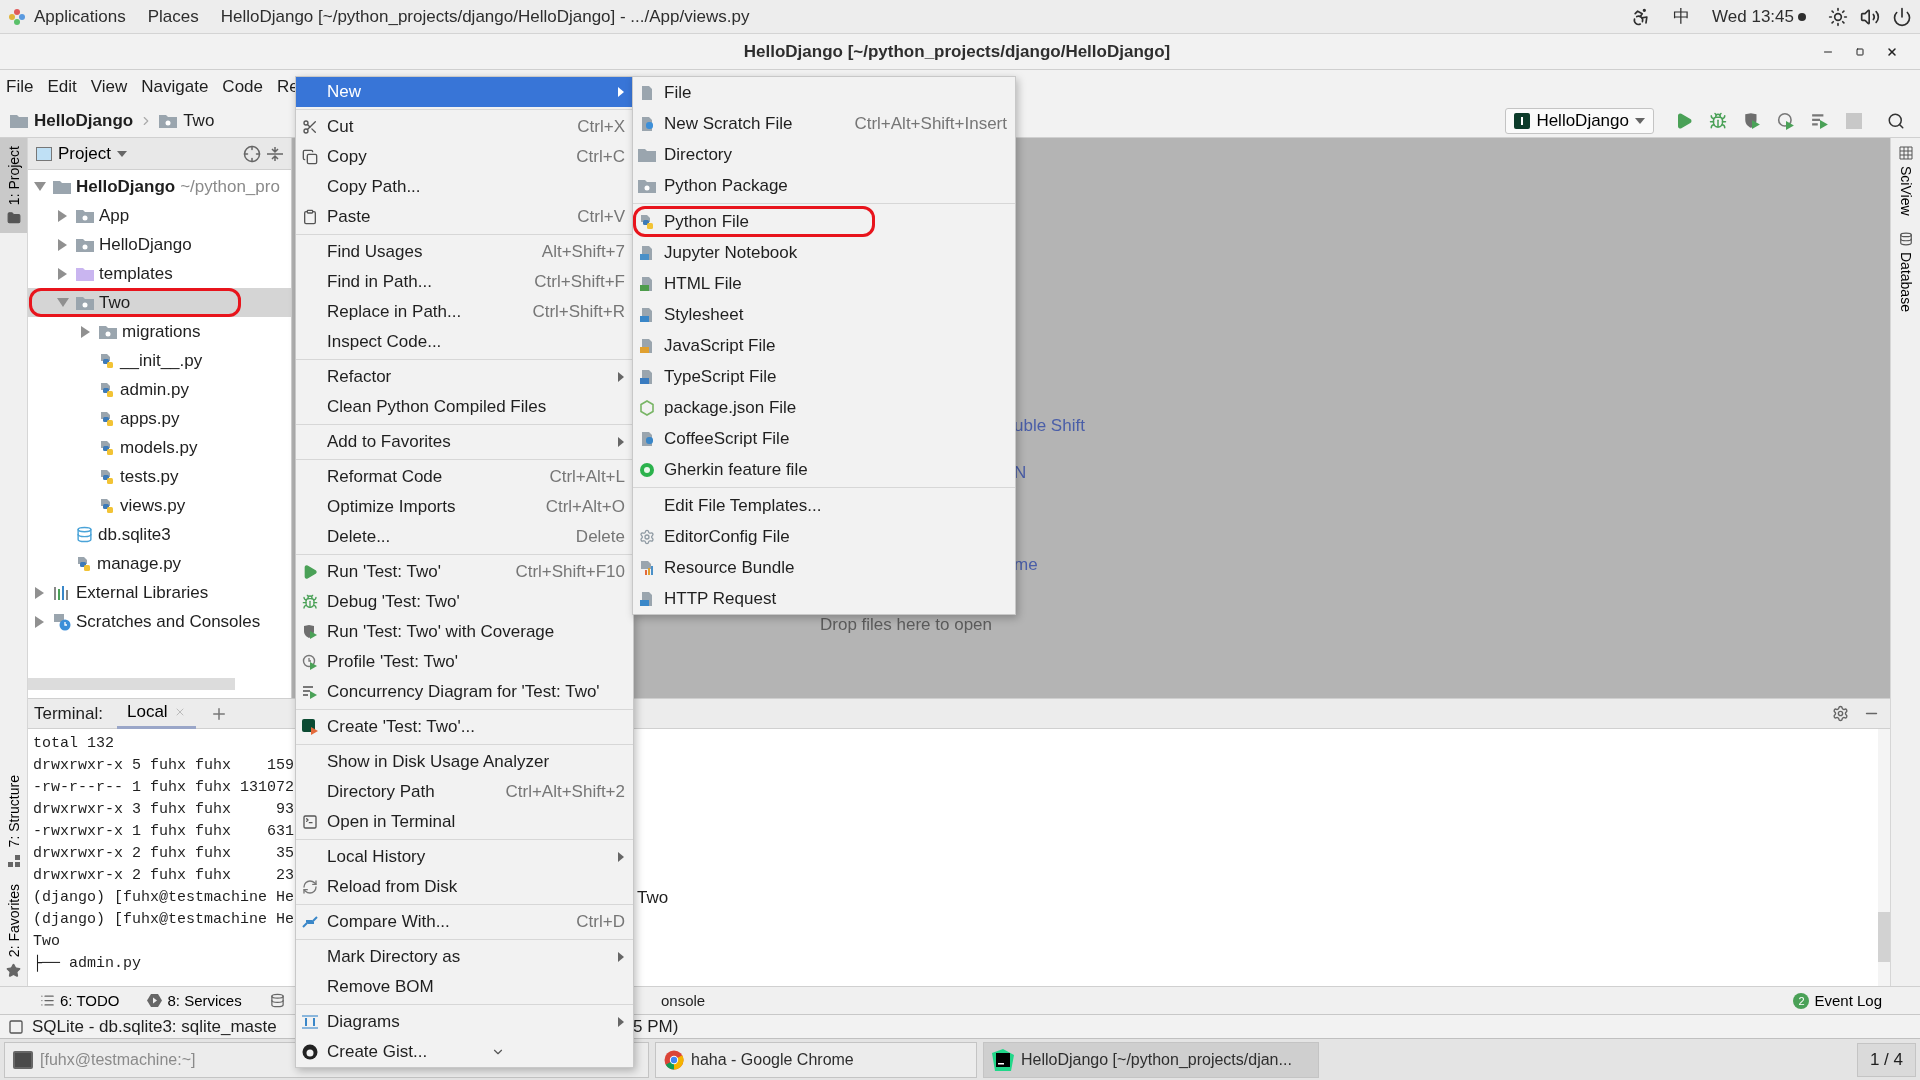  Describe the element at coordinates (164, 876) in the screenshot. I see `terminal-line: drwxrwxr-x 2 fuhx fuhx 23` at that location.